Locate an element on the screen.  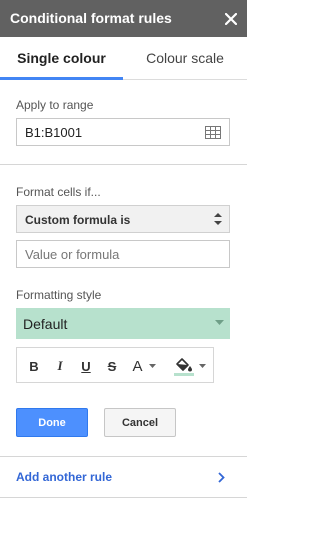
close-button is located at coordinates (231, 19).